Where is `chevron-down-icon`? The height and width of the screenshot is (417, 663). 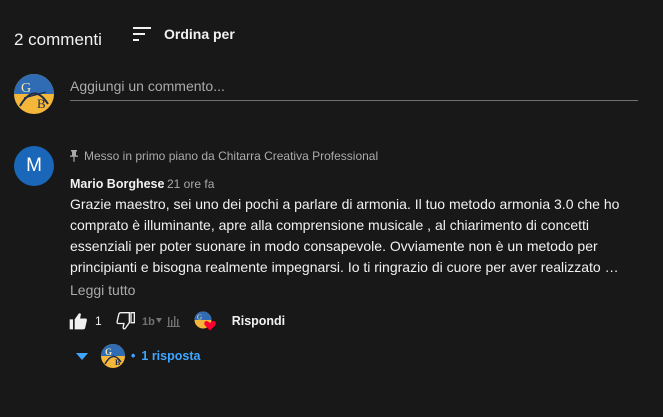
chevron-down-icon is located at coordinates (82, 356).